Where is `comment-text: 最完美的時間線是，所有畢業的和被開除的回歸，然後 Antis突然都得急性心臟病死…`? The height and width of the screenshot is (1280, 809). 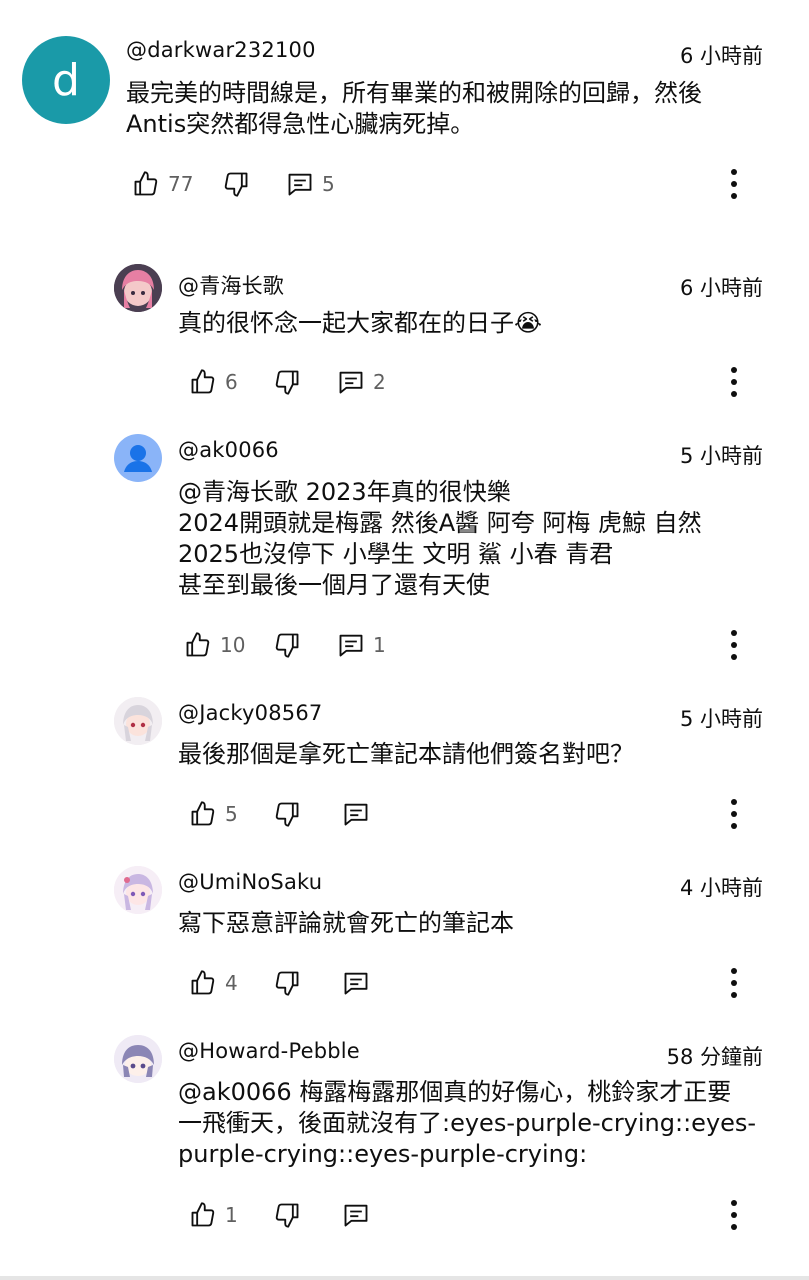 comment-text: 最完美的時間線是，所有畢業的和被開除的回歸，然後 Antis突然都得急性心臟病死… is located at coordinates (414, 109).